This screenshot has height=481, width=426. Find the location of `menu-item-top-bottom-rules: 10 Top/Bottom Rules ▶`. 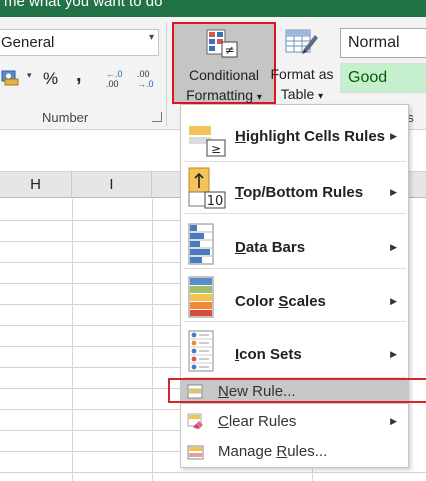

menu-item-top-bottom-rules: 10 Top/Bottom Rules ▶ is located at coordinates (294, 188).